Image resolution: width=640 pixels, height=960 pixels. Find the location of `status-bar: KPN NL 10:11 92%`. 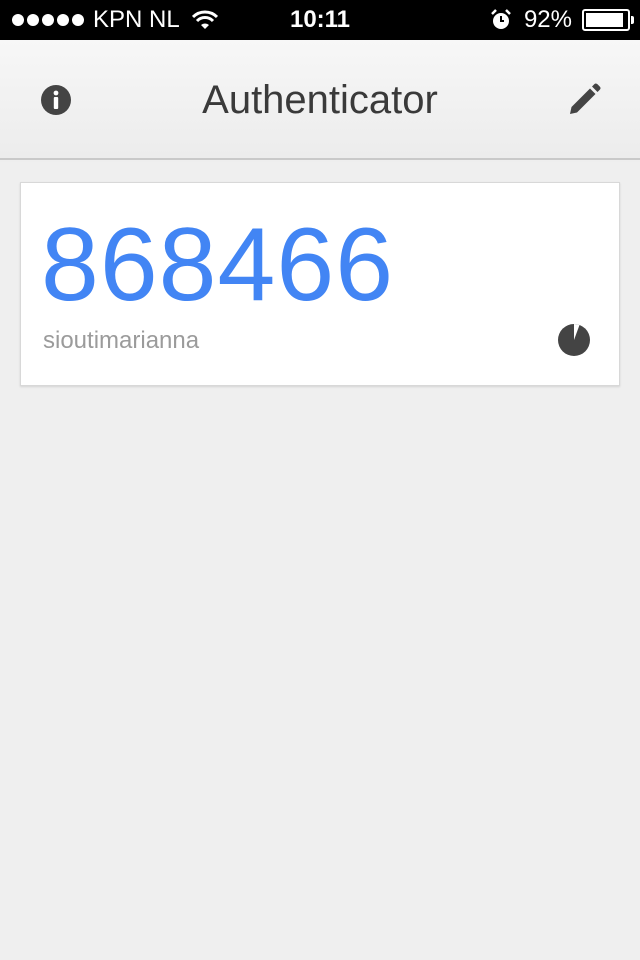

status-bar: KPN NL 10:11 92% is located at coordinates (320, 20).